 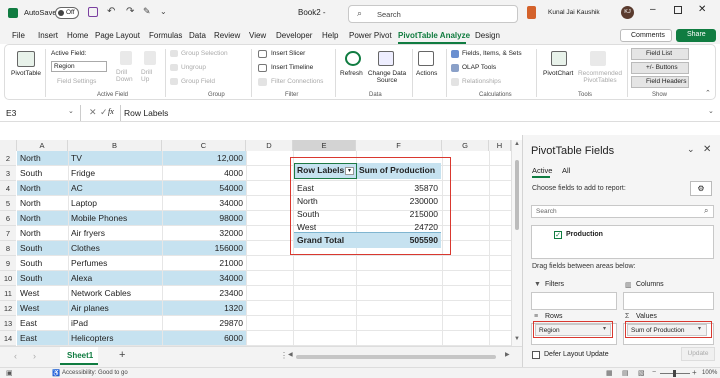 What do you see at coordinates (42, 145) in the screenshot?
I see `column-header-a: A` at bounding box center [42, 145].